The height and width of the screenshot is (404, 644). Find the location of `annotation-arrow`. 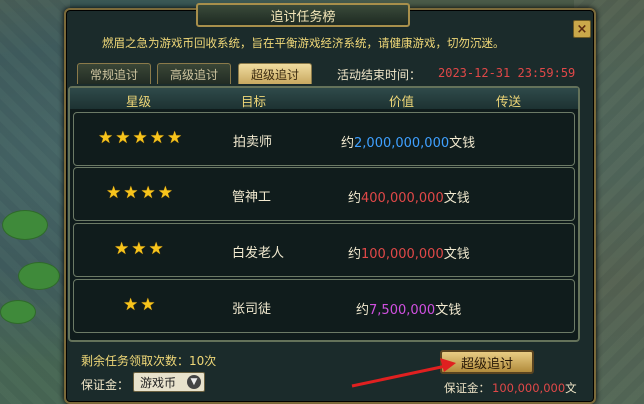

annotation-arrow is located at coordinates (403, 373).